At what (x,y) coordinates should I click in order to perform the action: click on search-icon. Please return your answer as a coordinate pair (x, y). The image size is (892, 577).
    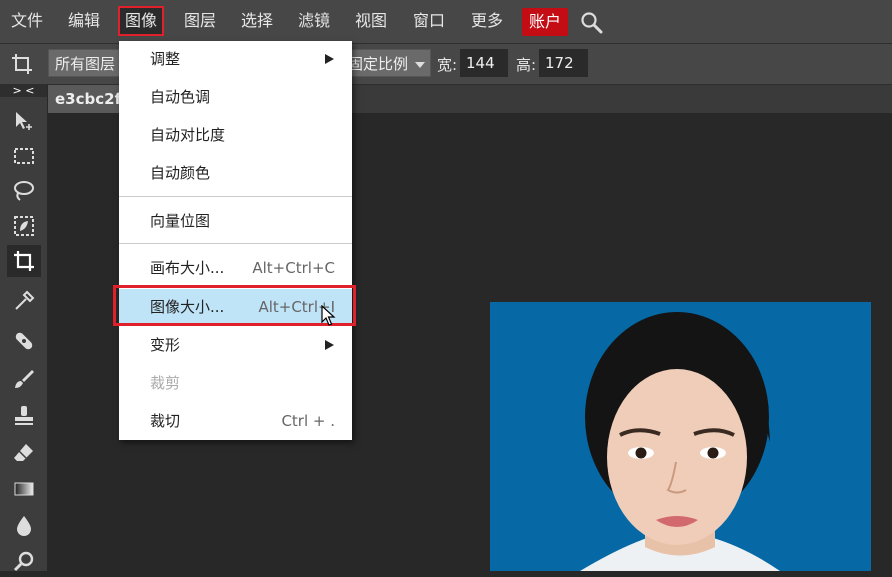
    Looking at the image, I should click on (592, 23).